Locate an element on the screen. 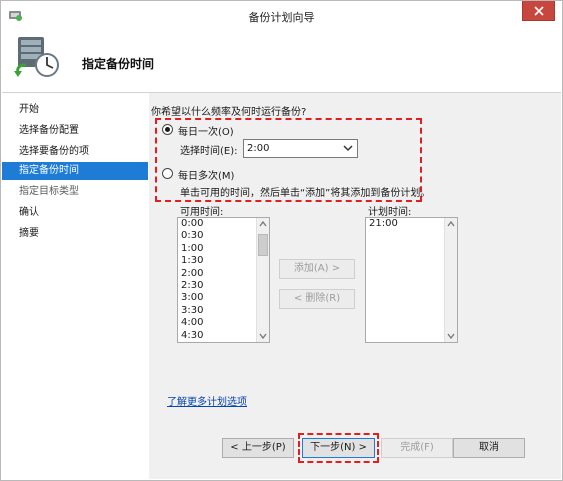 The width and height of the screenshot is (563, 481). nav-step-start: 开始 is located at coordinates (29, 109).